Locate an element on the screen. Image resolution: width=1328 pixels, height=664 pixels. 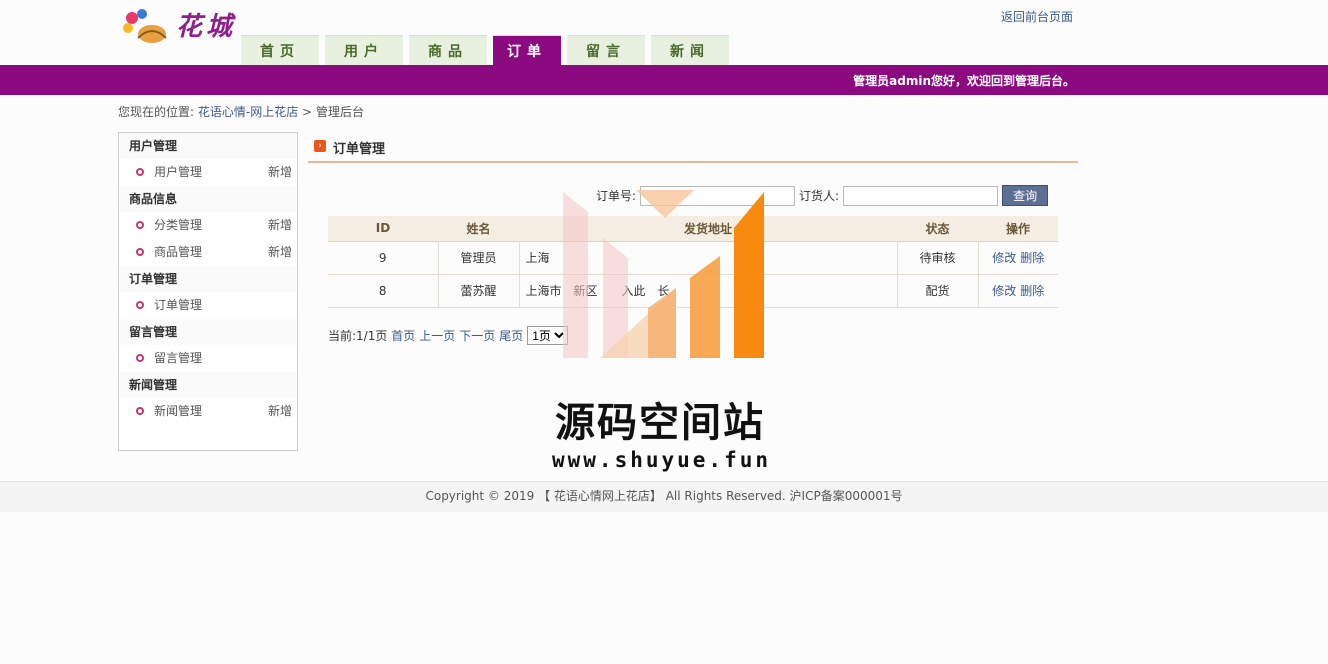
prev-page-link: 上一页 is located at coordinates (437, 335).